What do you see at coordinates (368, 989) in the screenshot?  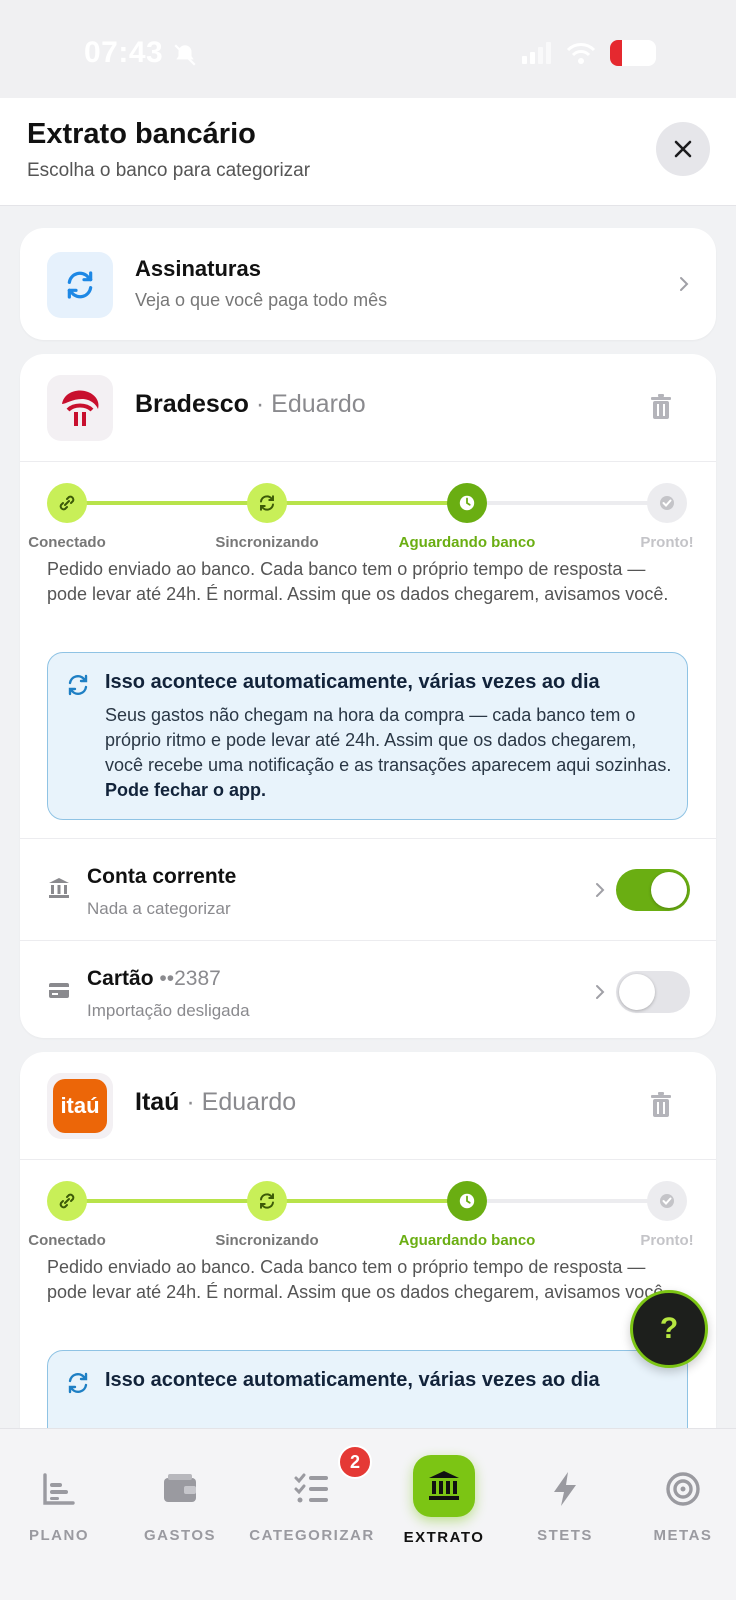 I see `account-row-card: Cartão ••2387 Importação desligada` at bounding box center [368, 989].